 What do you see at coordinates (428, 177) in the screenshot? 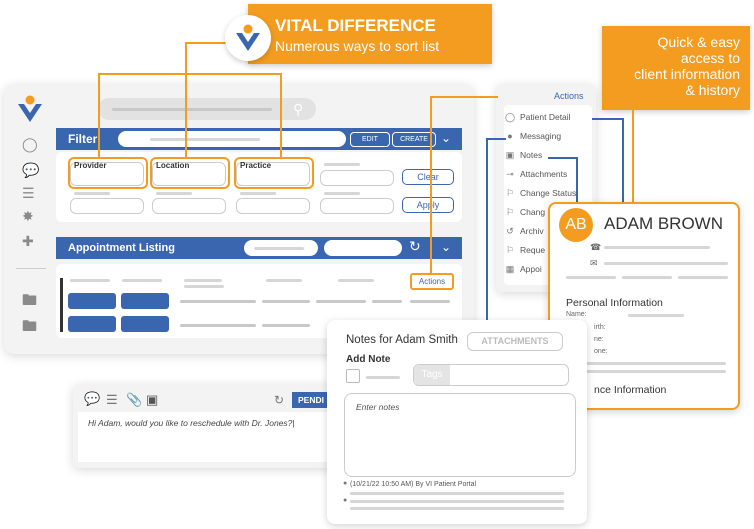
I see `clear-button: Clear` at bounding box center [428, 177].